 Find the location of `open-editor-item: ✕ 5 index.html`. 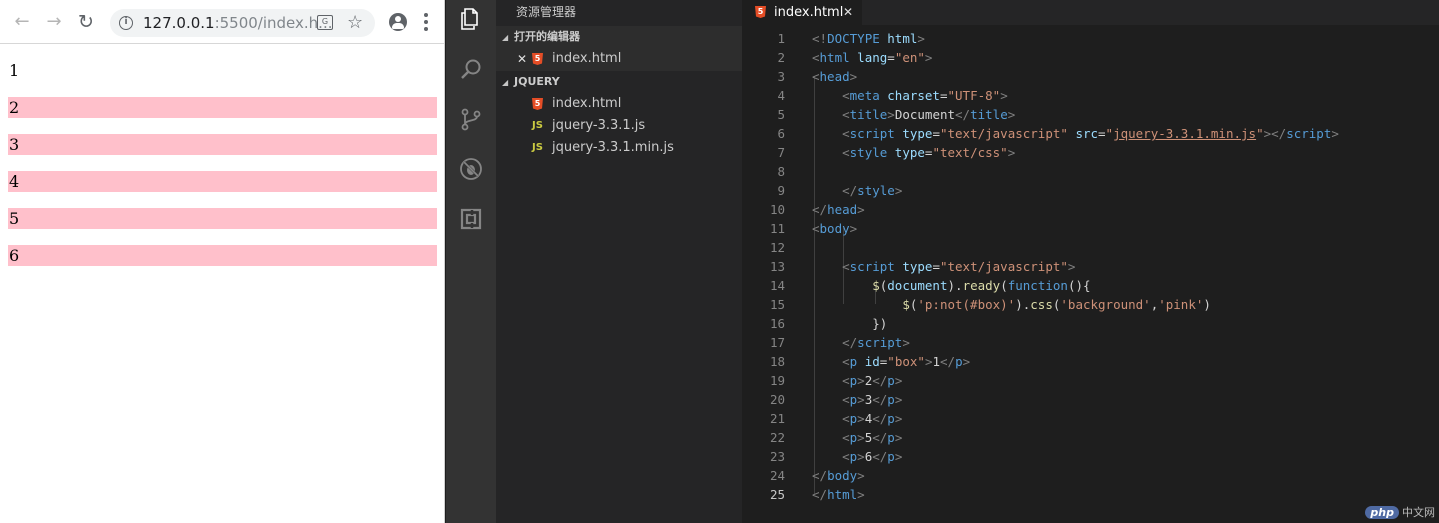

open-editor-item: ✕ 5 index.html is located at coordinates (619, 59).